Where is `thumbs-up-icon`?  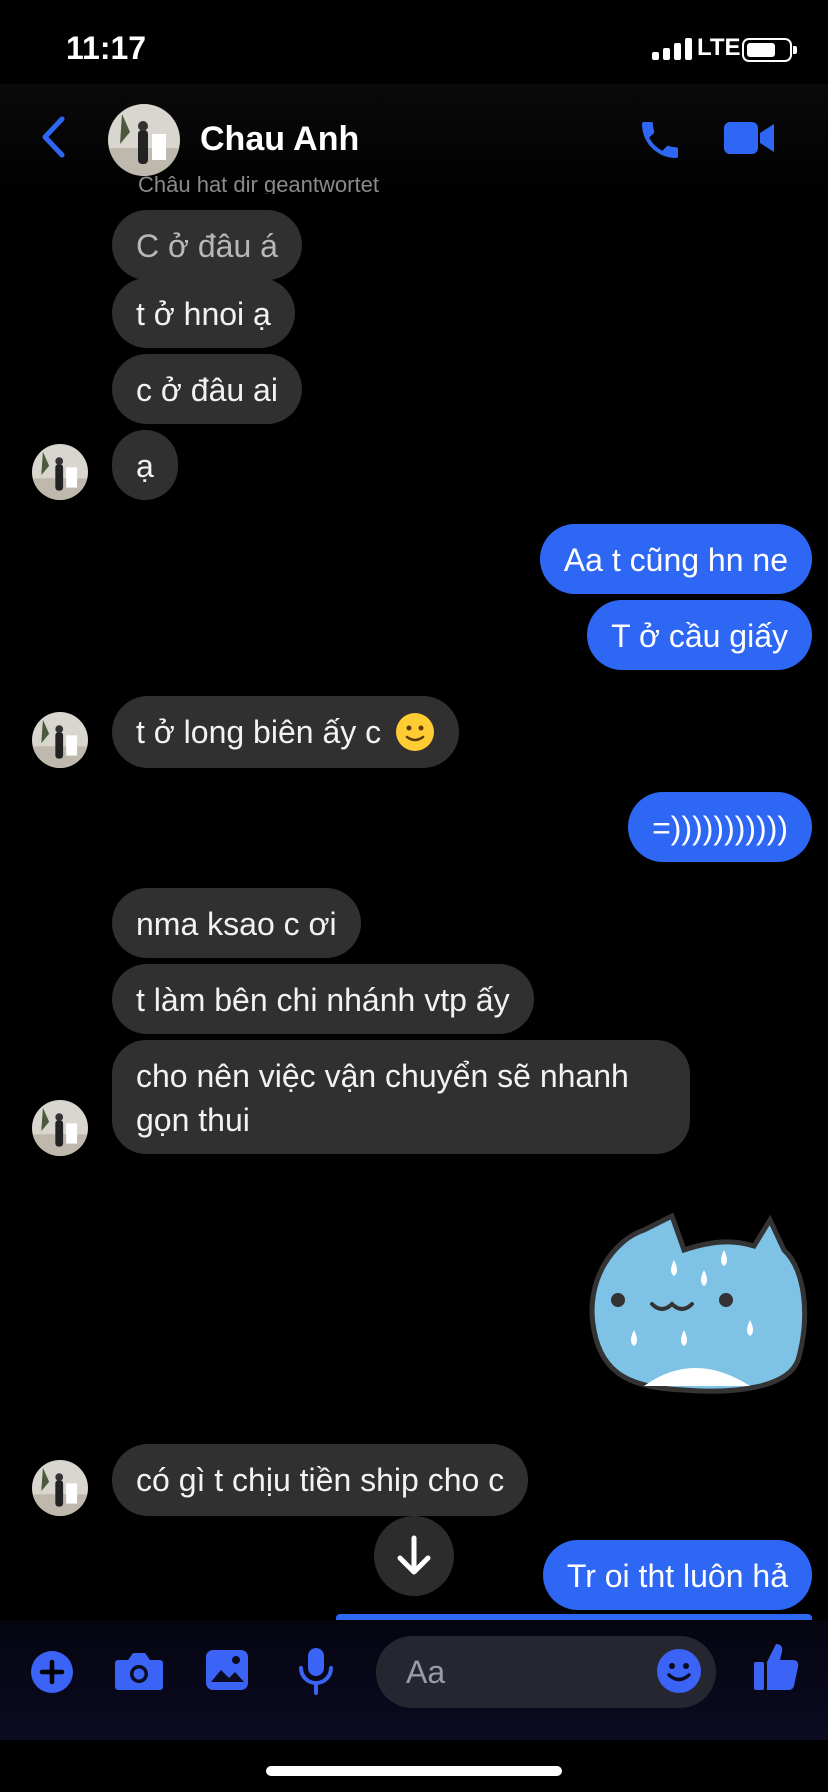
thumbs-up-icon is located at coordinates (776, 1669).